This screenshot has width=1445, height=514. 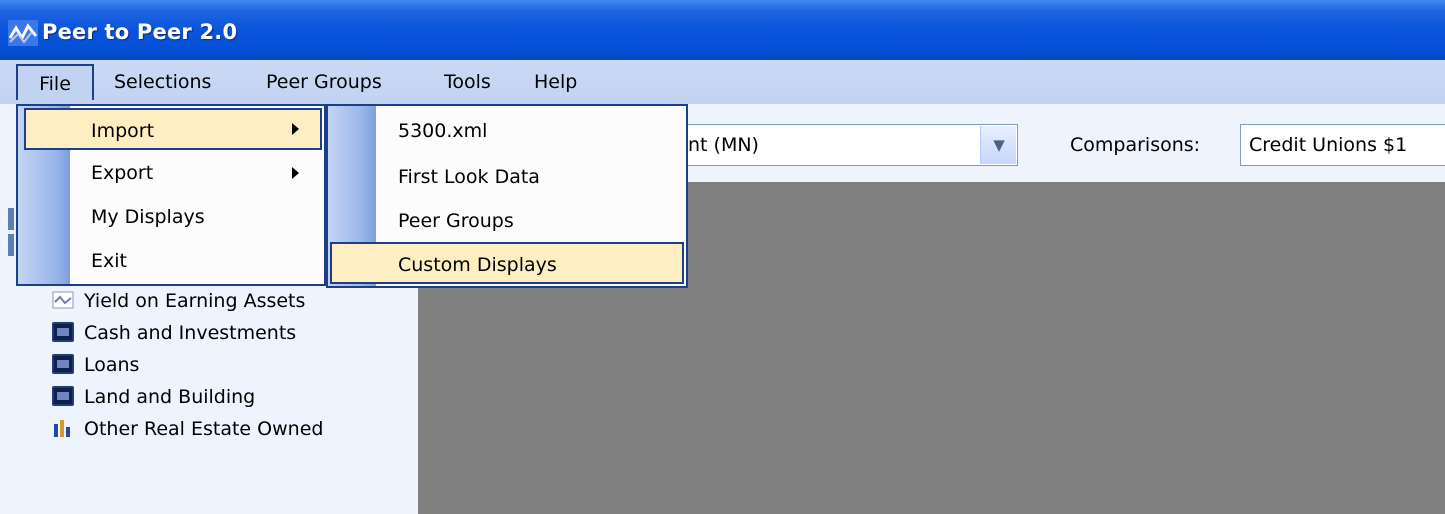 I want to click on import-5300-xml: 5300.xml, so click(x=507, y=131).